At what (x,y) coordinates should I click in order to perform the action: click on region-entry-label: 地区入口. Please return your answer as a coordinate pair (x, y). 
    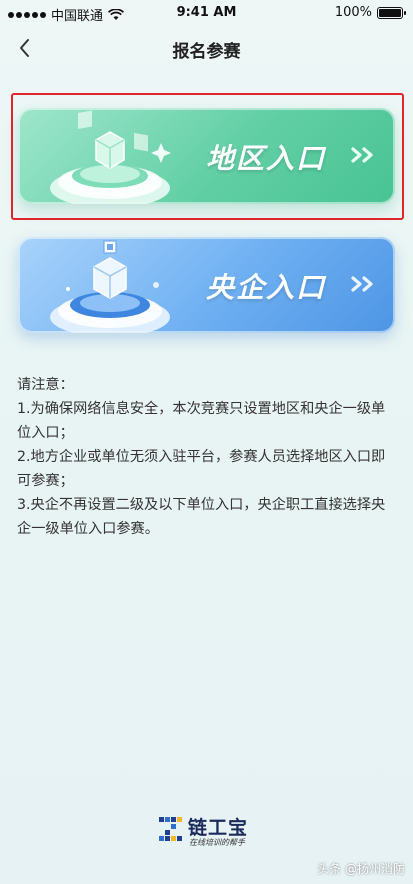
    Looking at the image, I should click on (266, 158).